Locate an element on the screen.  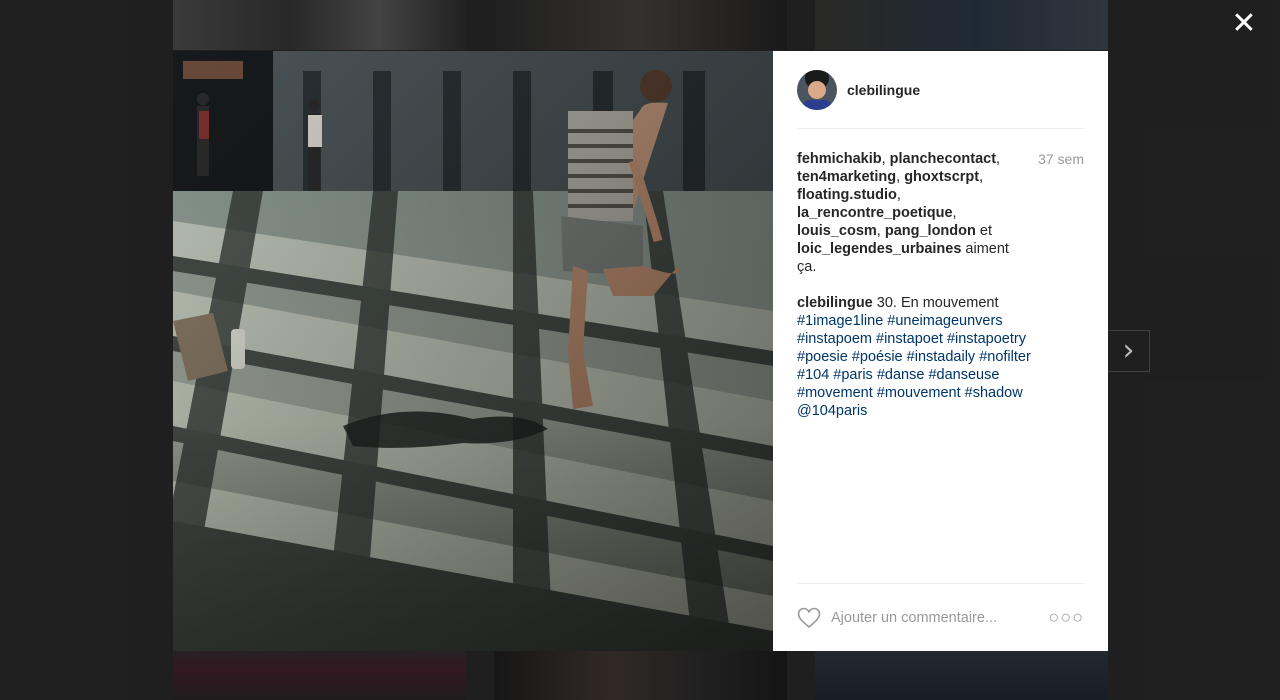
liker-link: la_rencontre_poetique is located at coordinates (875, 213).